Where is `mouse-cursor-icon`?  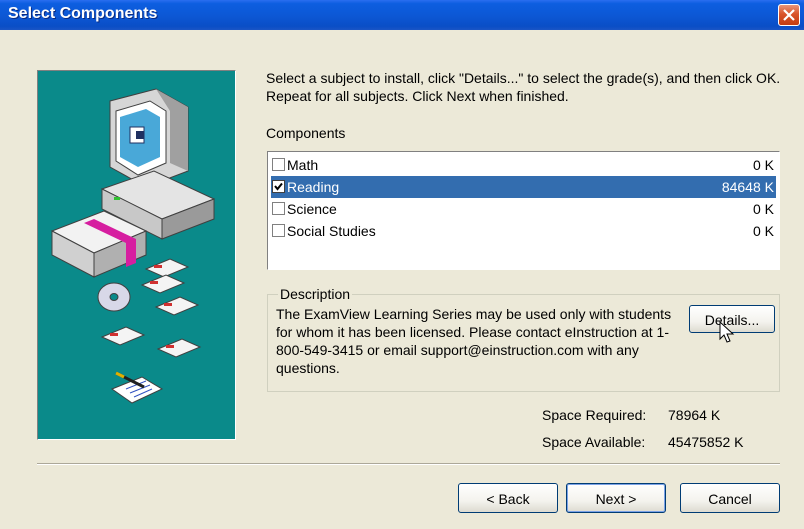
mouse-cursor-icon is located at coordinates (727, 332).